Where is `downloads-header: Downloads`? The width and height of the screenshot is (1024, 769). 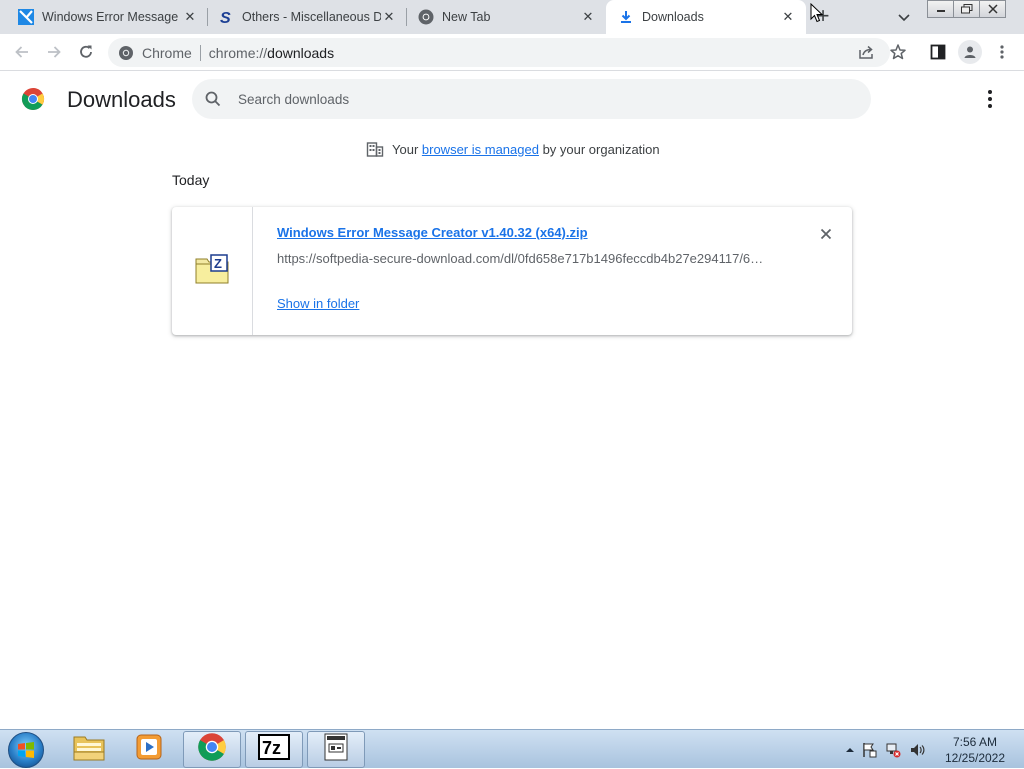
downloads-header: Downloads is located at coordinates (512, 100).